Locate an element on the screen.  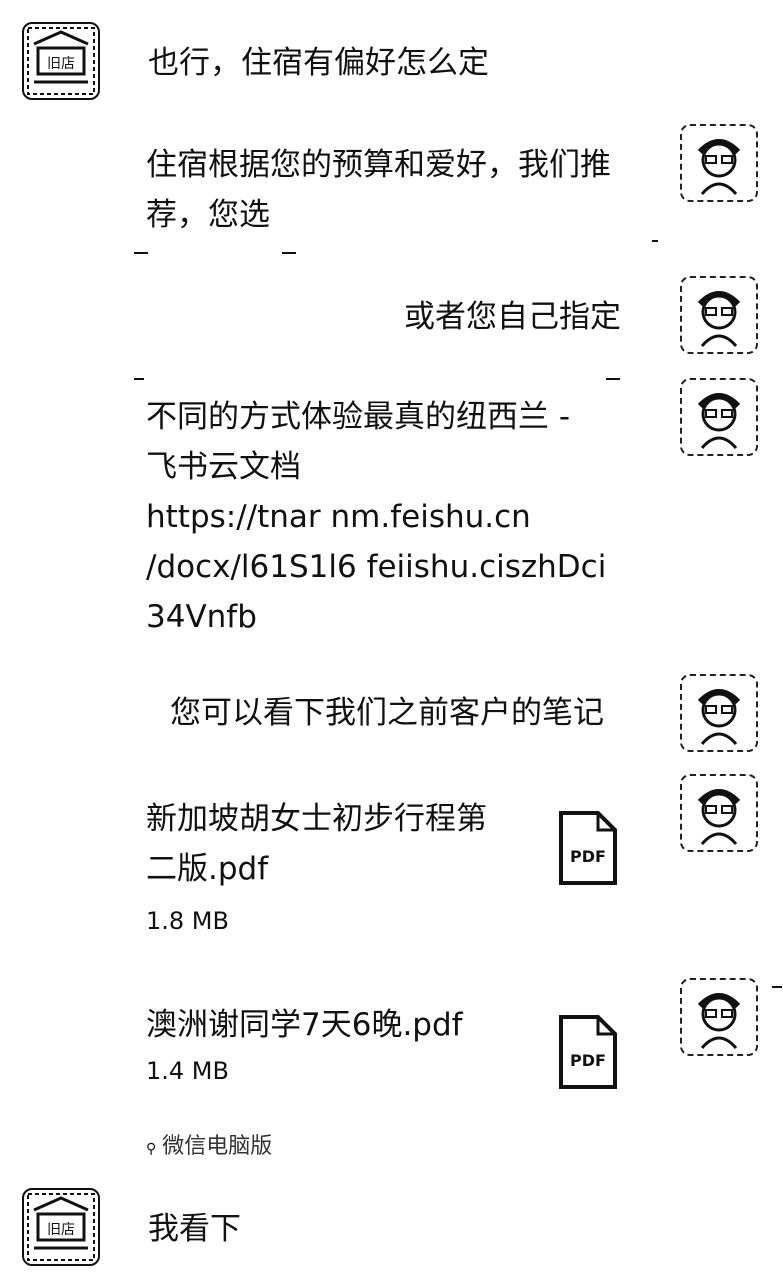
message-text: 住宿根据您的预算和爱好，我们推 荐，您选 is located at coordinates (378, 190).